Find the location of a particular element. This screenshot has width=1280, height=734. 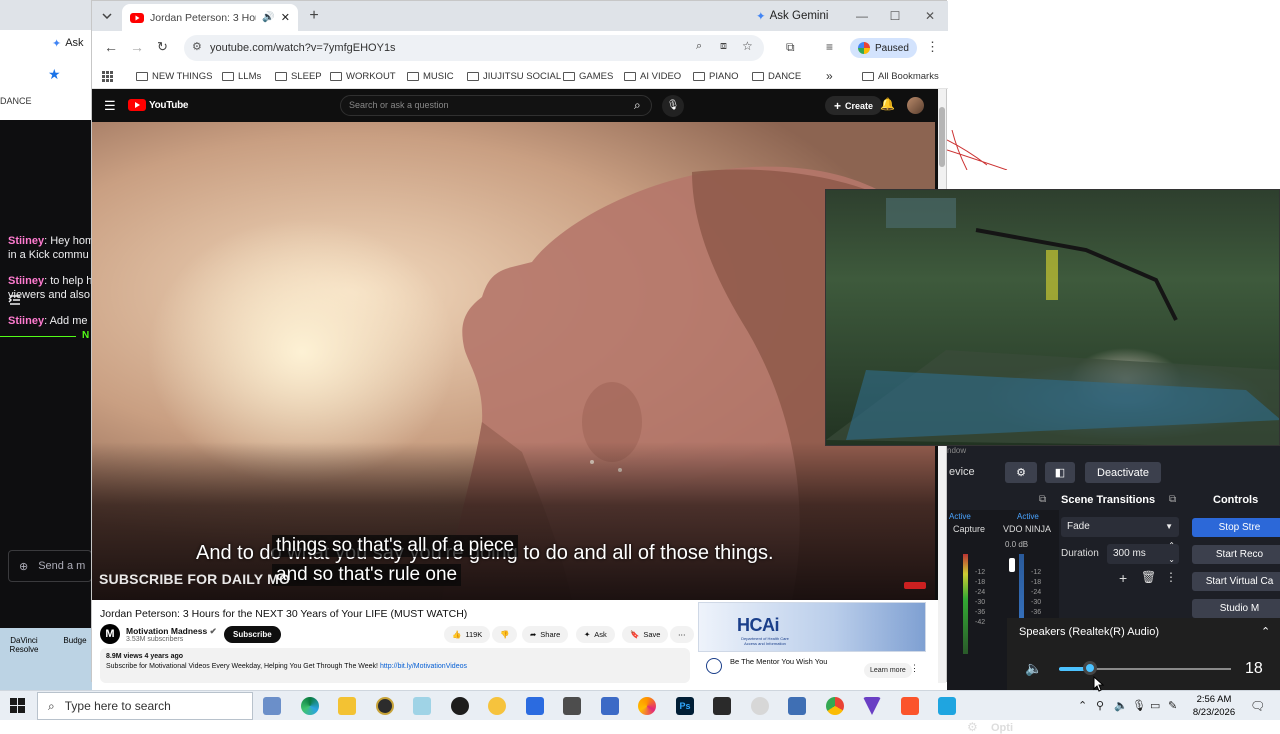

stop-streaming-button: Stop Stre is located at coordinates (1236, 527).